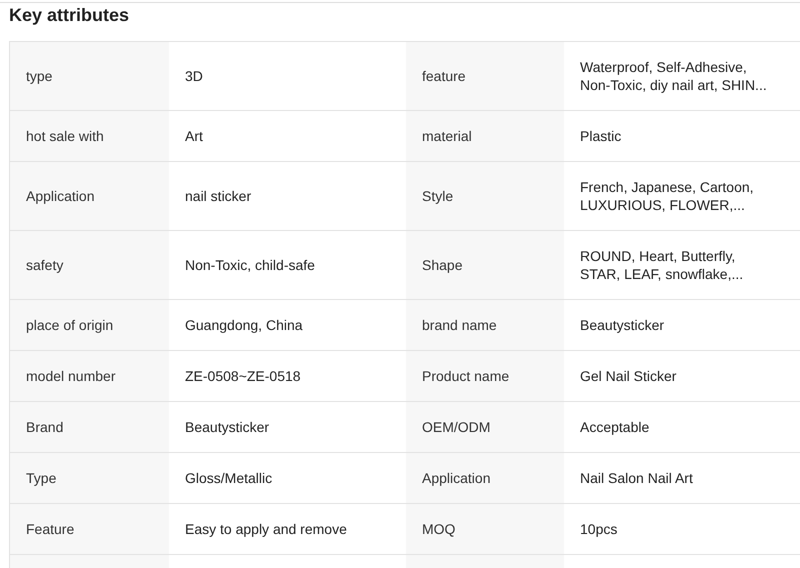 This screenshot has width=800, height=568. I want to click on attribute-value: ZE-0508~ZE-0518, so click(243, 376).